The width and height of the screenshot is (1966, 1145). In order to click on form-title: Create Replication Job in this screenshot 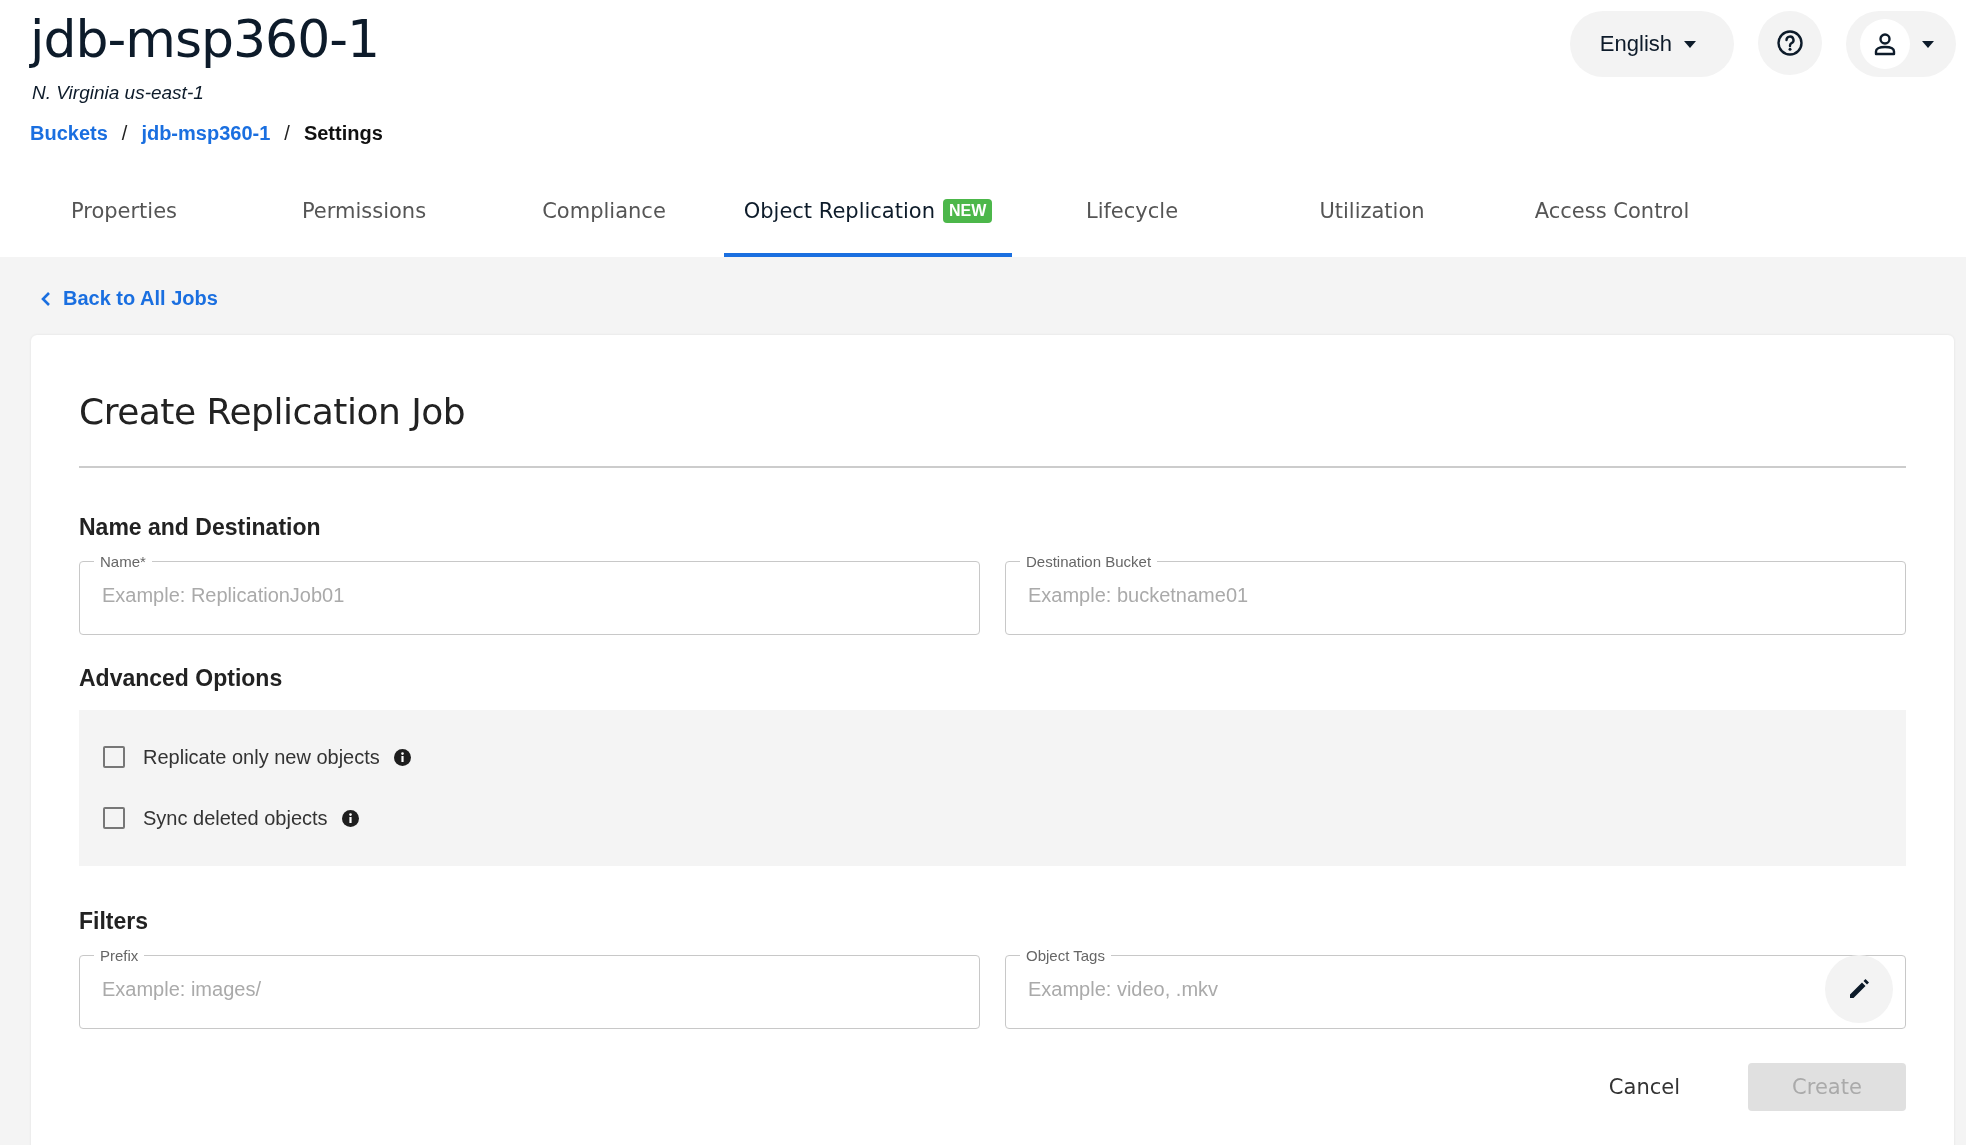, I will do `click(273, 411)`.